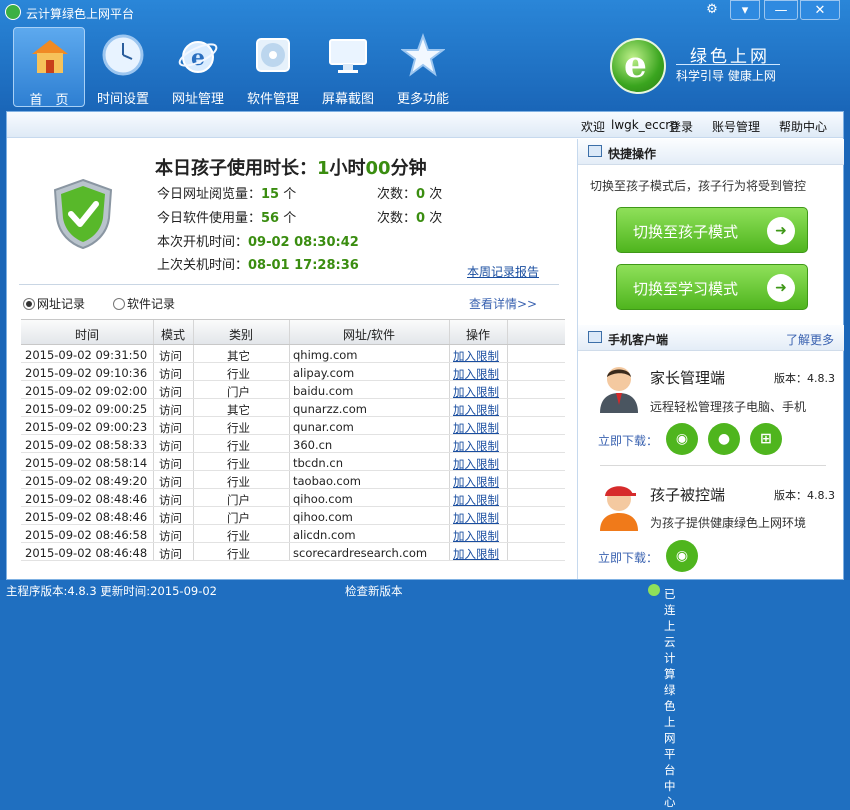 Image resolution: width=850 pixels, height=810 pixels. I want to click on close-button: ✕, so click(820, 10).